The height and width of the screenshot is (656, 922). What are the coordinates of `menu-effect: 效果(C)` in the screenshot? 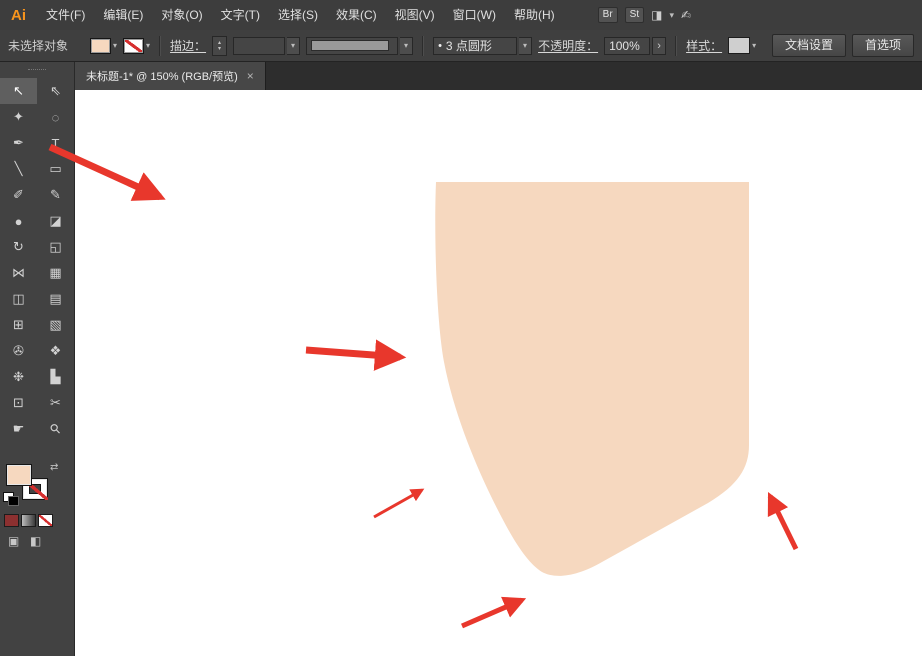 It's located at (356, 15).